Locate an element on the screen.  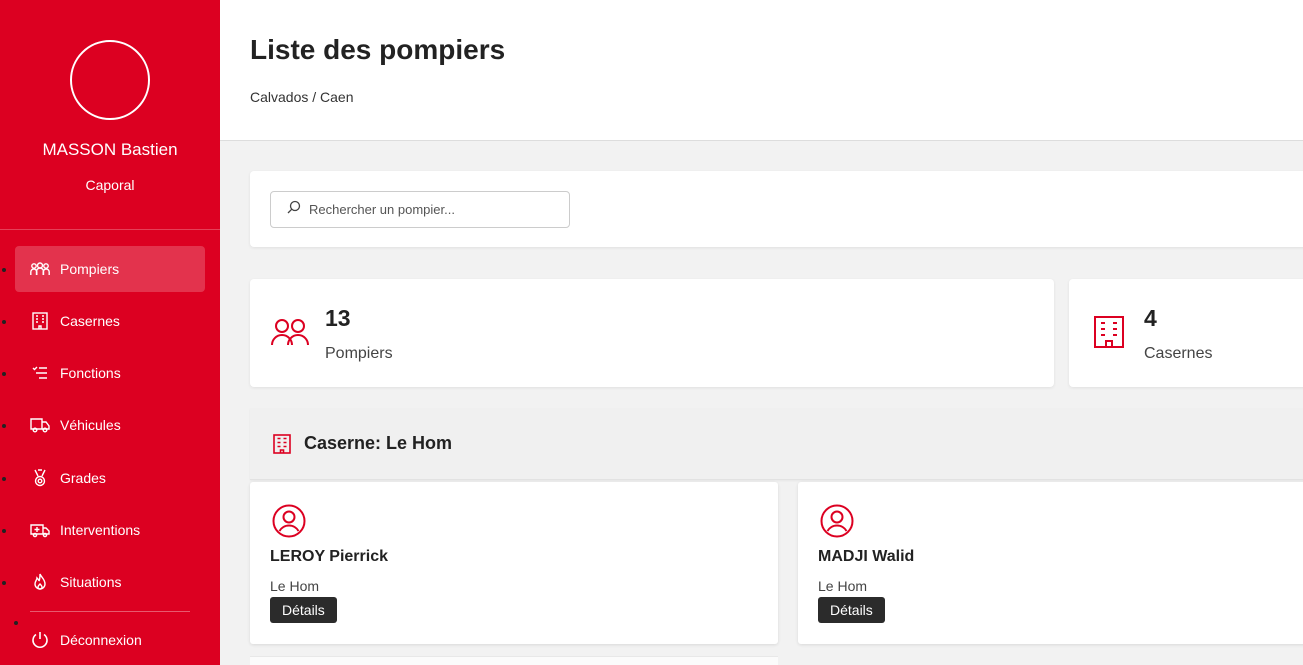
breadcrumb: Calvados / Caen is located at coordinates (302, 97).